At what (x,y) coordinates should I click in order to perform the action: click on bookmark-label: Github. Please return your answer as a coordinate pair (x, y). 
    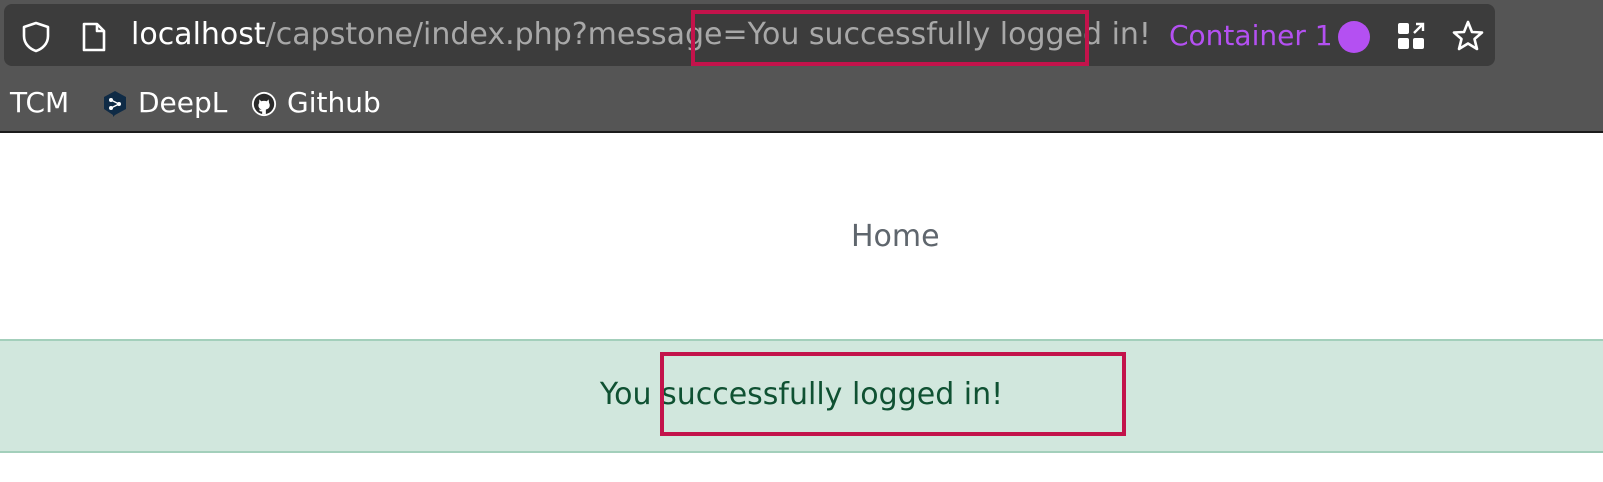
    Looking at the image, I should click on (334, 102).